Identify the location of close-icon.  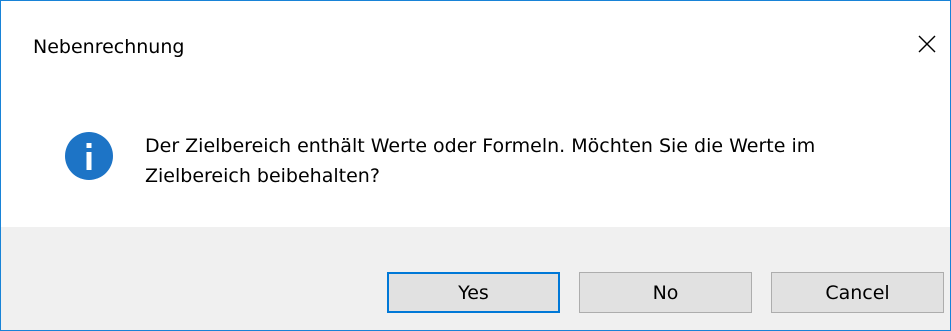
(927, 44).